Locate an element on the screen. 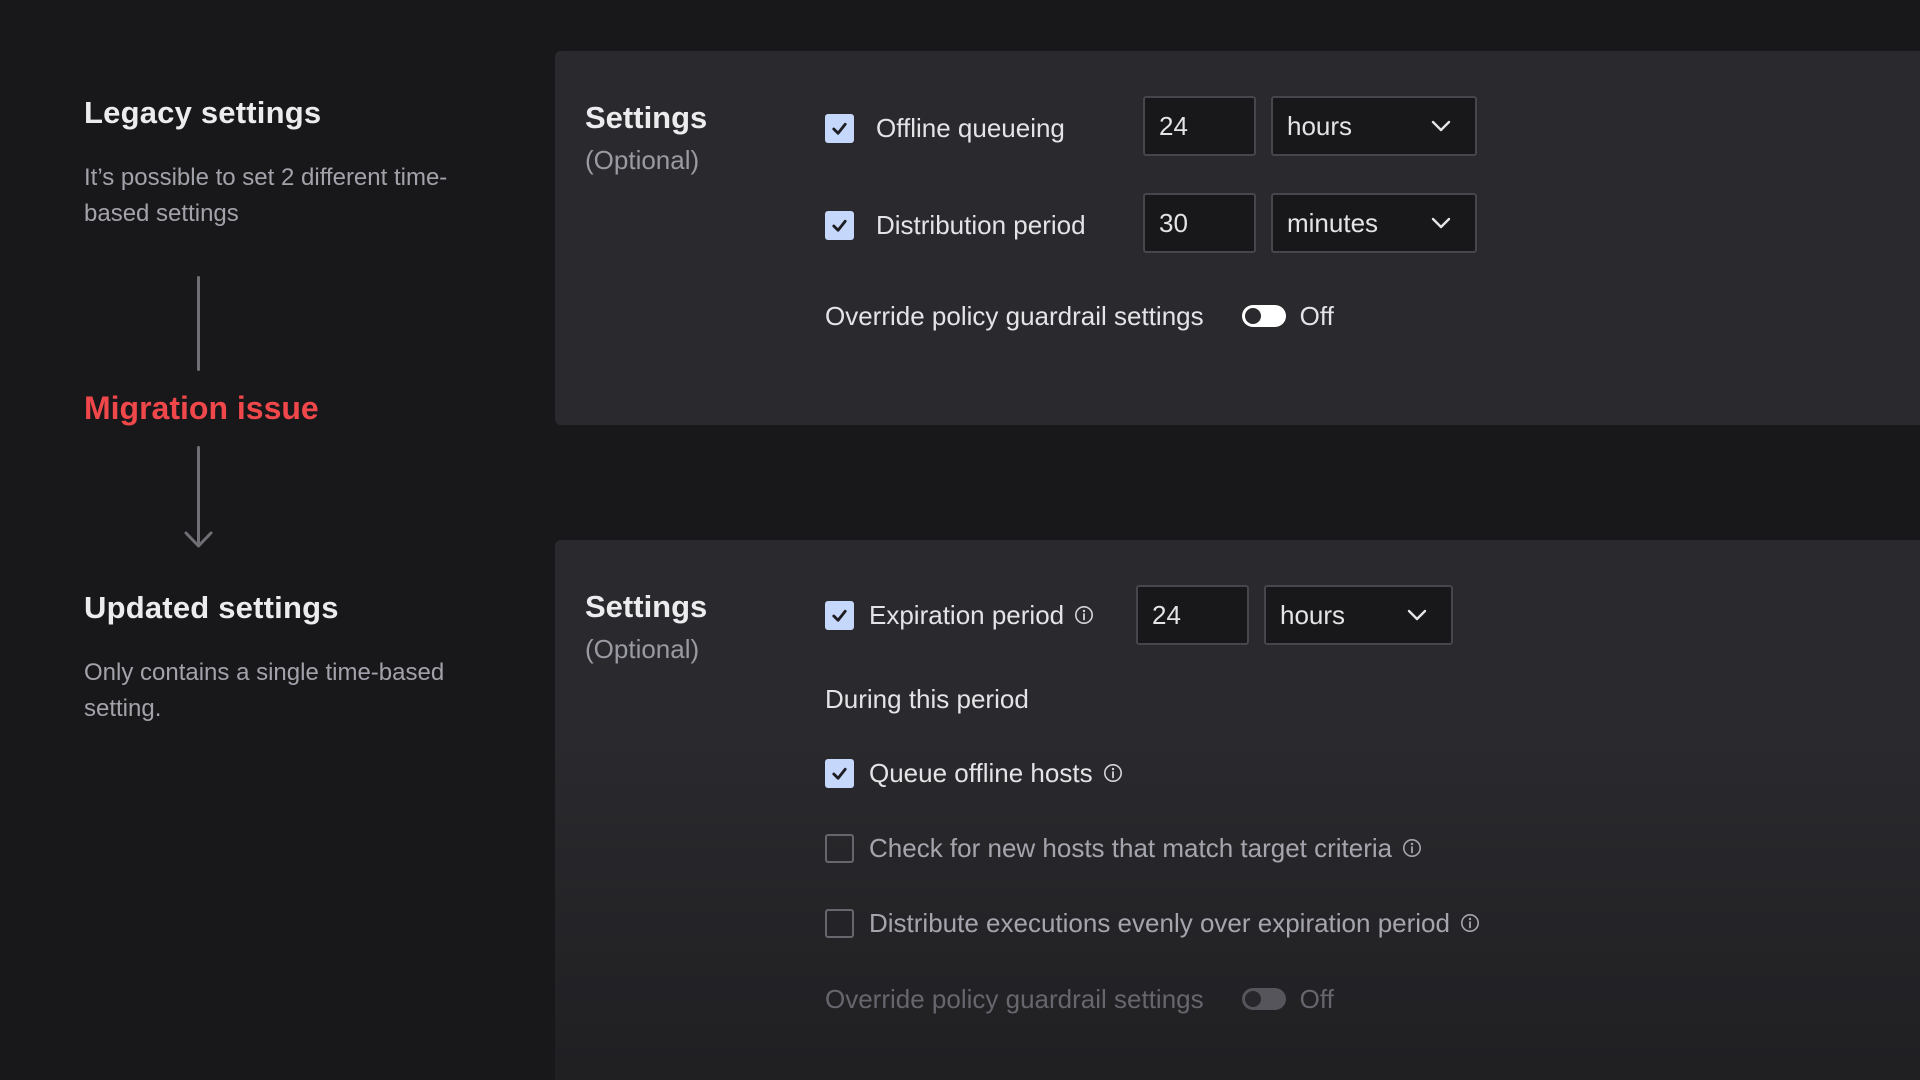  expiration-period-value-input: 24 is located at coordinates (1192, 615).